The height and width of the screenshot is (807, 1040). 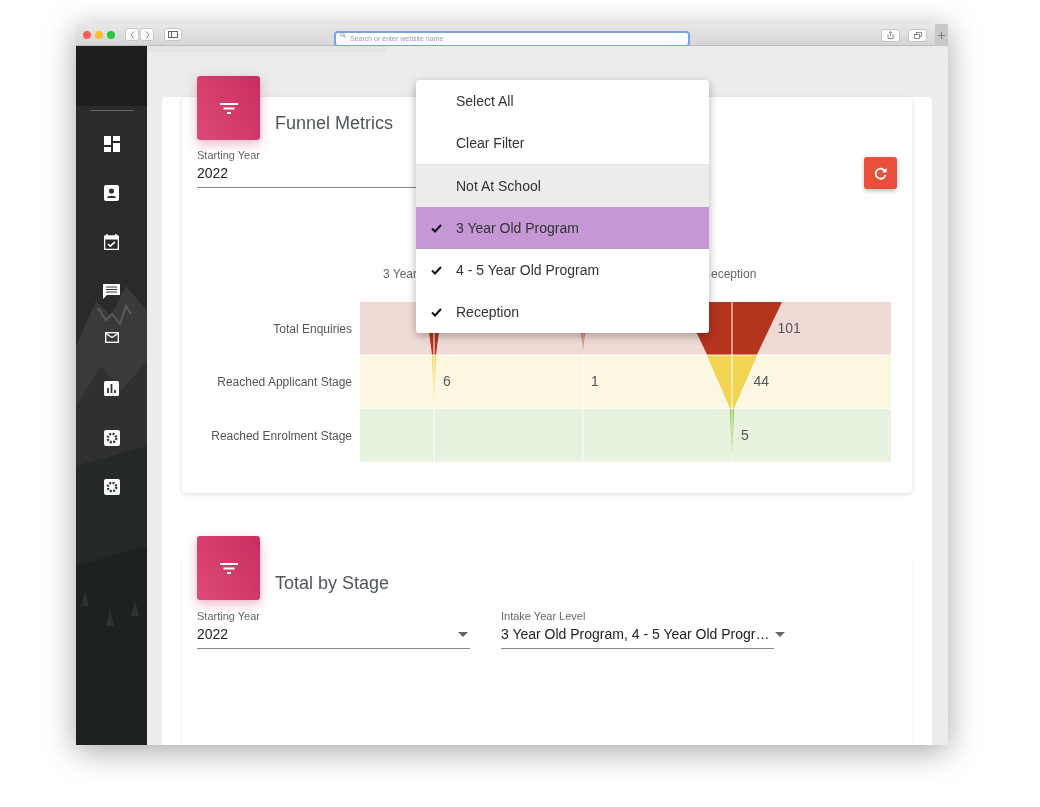 What do you see at coordinates (400, 274) in the screenshot?
I see `column-header: 3 Year` at bounding box center [400, 274].